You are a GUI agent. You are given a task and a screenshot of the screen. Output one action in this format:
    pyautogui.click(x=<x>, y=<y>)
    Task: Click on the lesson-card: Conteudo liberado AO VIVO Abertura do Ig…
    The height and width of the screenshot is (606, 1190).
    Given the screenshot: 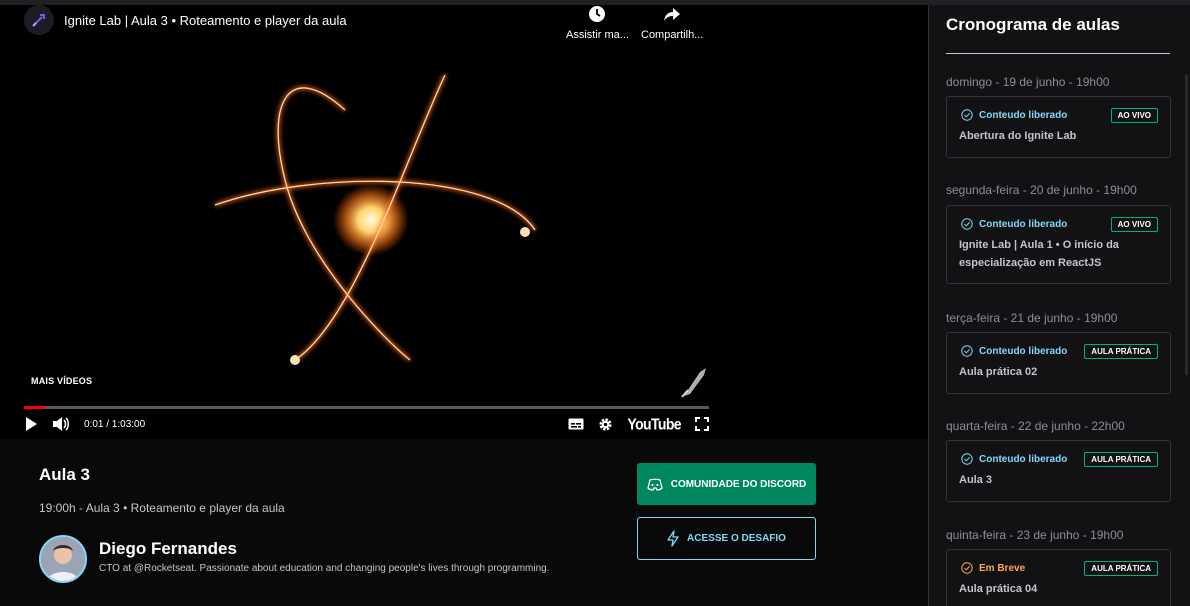 What is the action you would take?
    pyautogui.click(x=1058, y=127)
    